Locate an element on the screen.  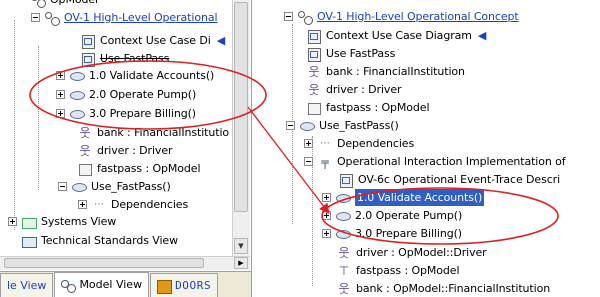
tree-item-label: OV-6c Operational Event-Trace Descri is located at coordinates (459, 179).